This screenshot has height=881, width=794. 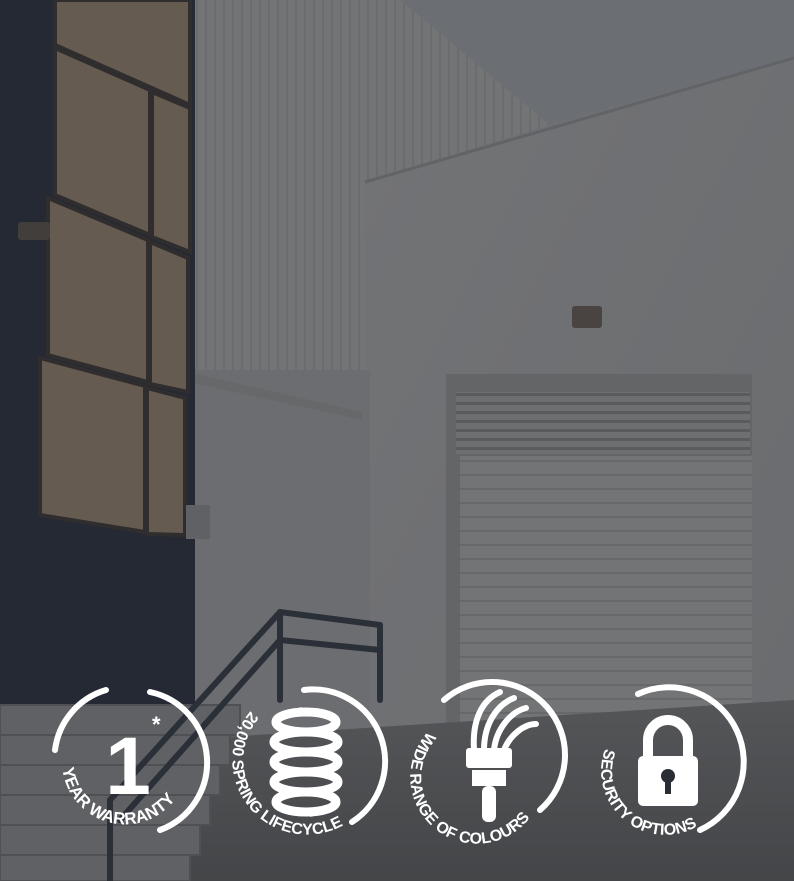 I want to click on svg-text: WIDE RANGE OF COLOURS, so click(x=469, y=788).